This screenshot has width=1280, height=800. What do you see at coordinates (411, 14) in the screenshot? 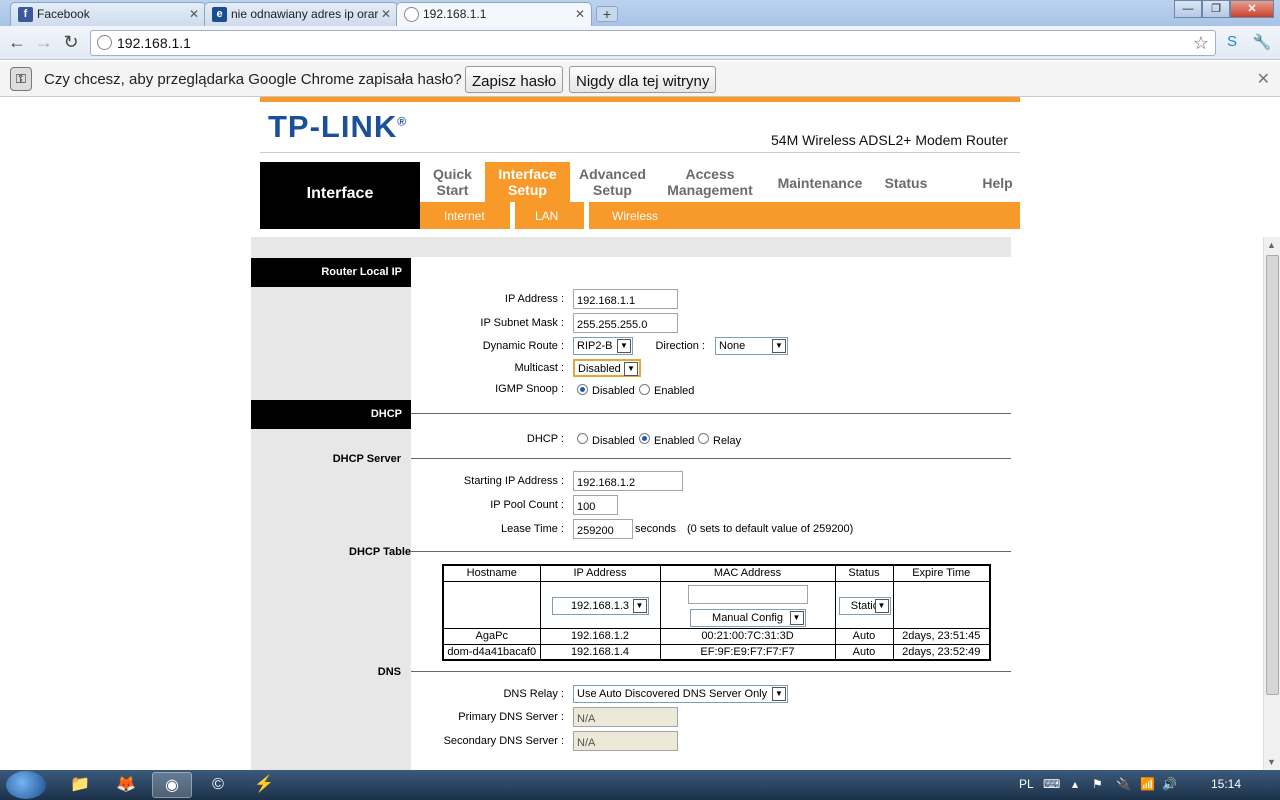
I see `globe-favicon-icon` at bounding box center [411, 14].